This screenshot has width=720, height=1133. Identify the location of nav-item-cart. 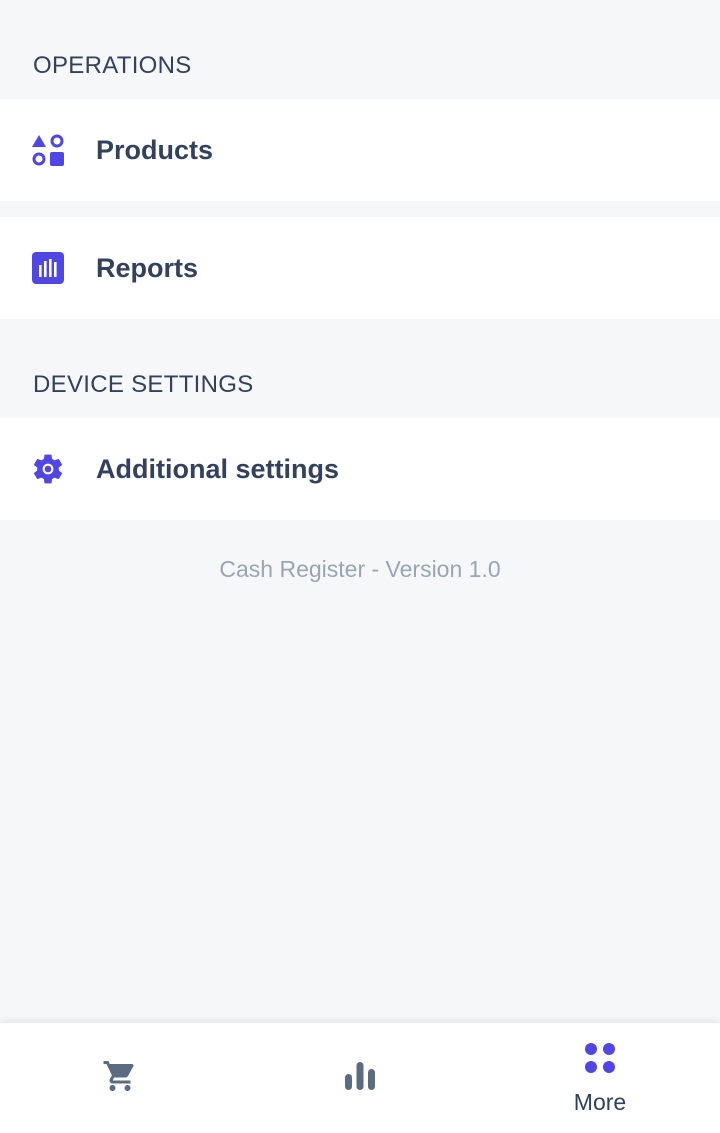
(120, 1078).